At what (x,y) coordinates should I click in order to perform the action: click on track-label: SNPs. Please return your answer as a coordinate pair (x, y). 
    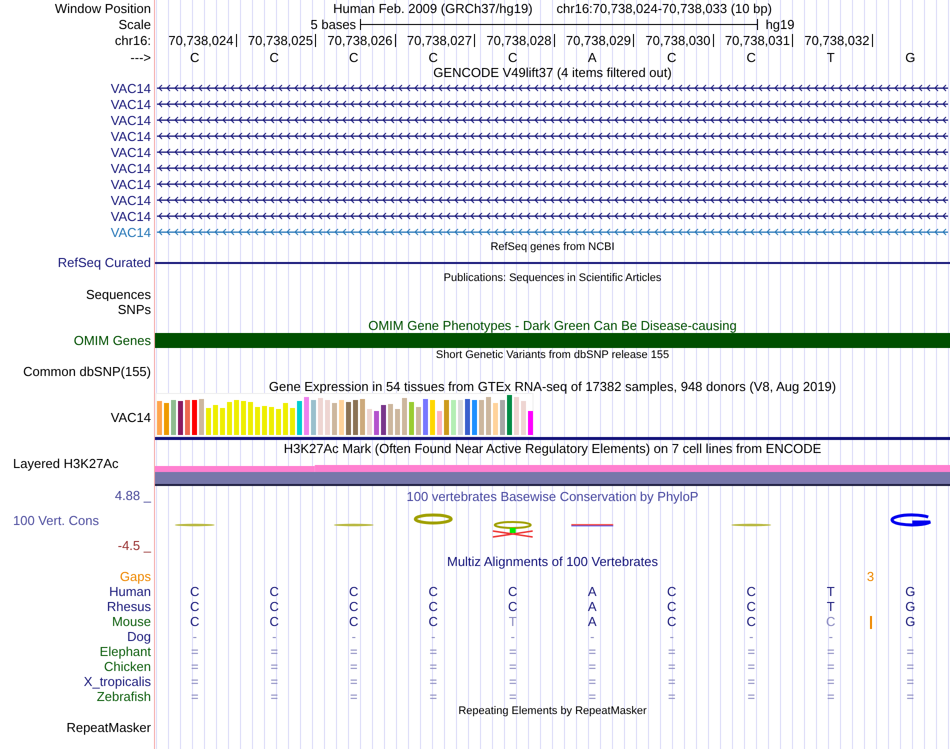
    Looking at the image, I should click on (134, 309).